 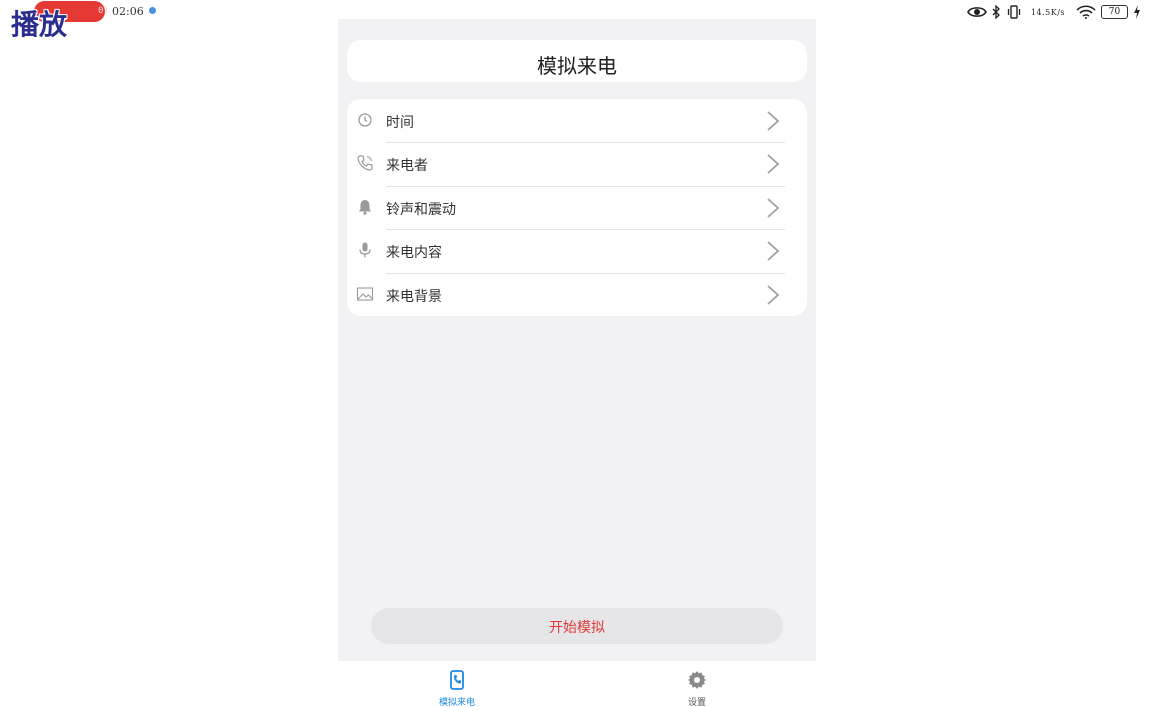 I want to click on tab-simulate-call: 模拟来电, so click(x=457, y=687).